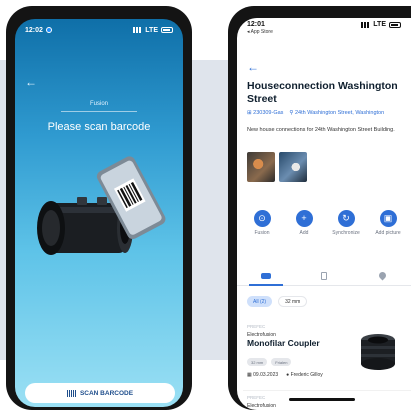  I want to click on item-date: ▦ 09.03.2023, so click(263, 375).